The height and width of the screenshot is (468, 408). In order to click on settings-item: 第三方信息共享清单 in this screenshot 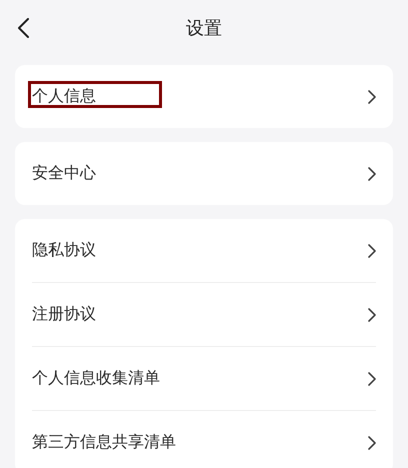, I will do `click(104, 442)`.